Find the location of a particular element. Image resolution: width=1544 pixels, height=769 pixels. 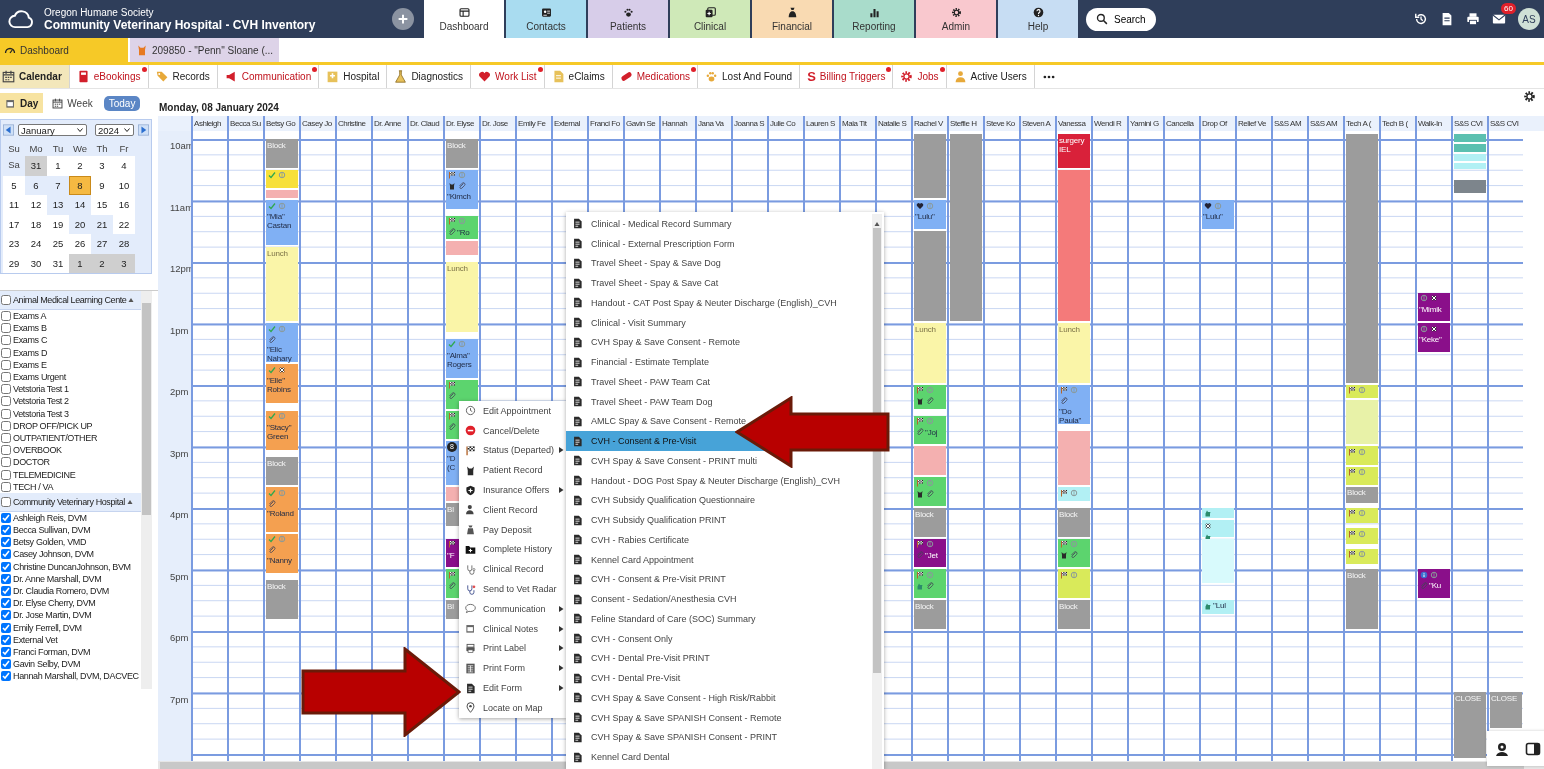

menu-item: Insurance Offers is located at coordinates (513, 490).